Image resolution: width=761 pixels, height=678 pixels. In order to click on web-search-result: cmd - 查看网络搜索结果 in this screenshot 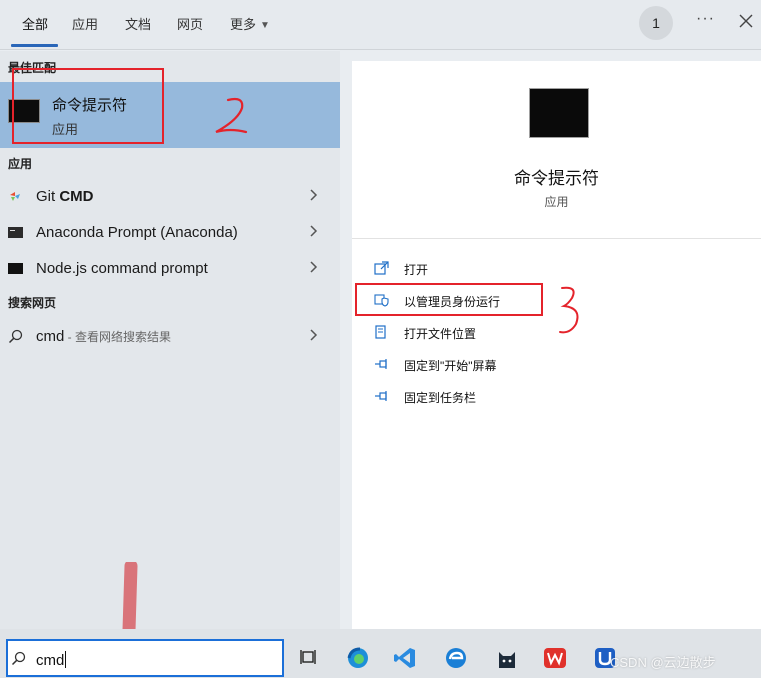, I will do `click(170, 336)`.